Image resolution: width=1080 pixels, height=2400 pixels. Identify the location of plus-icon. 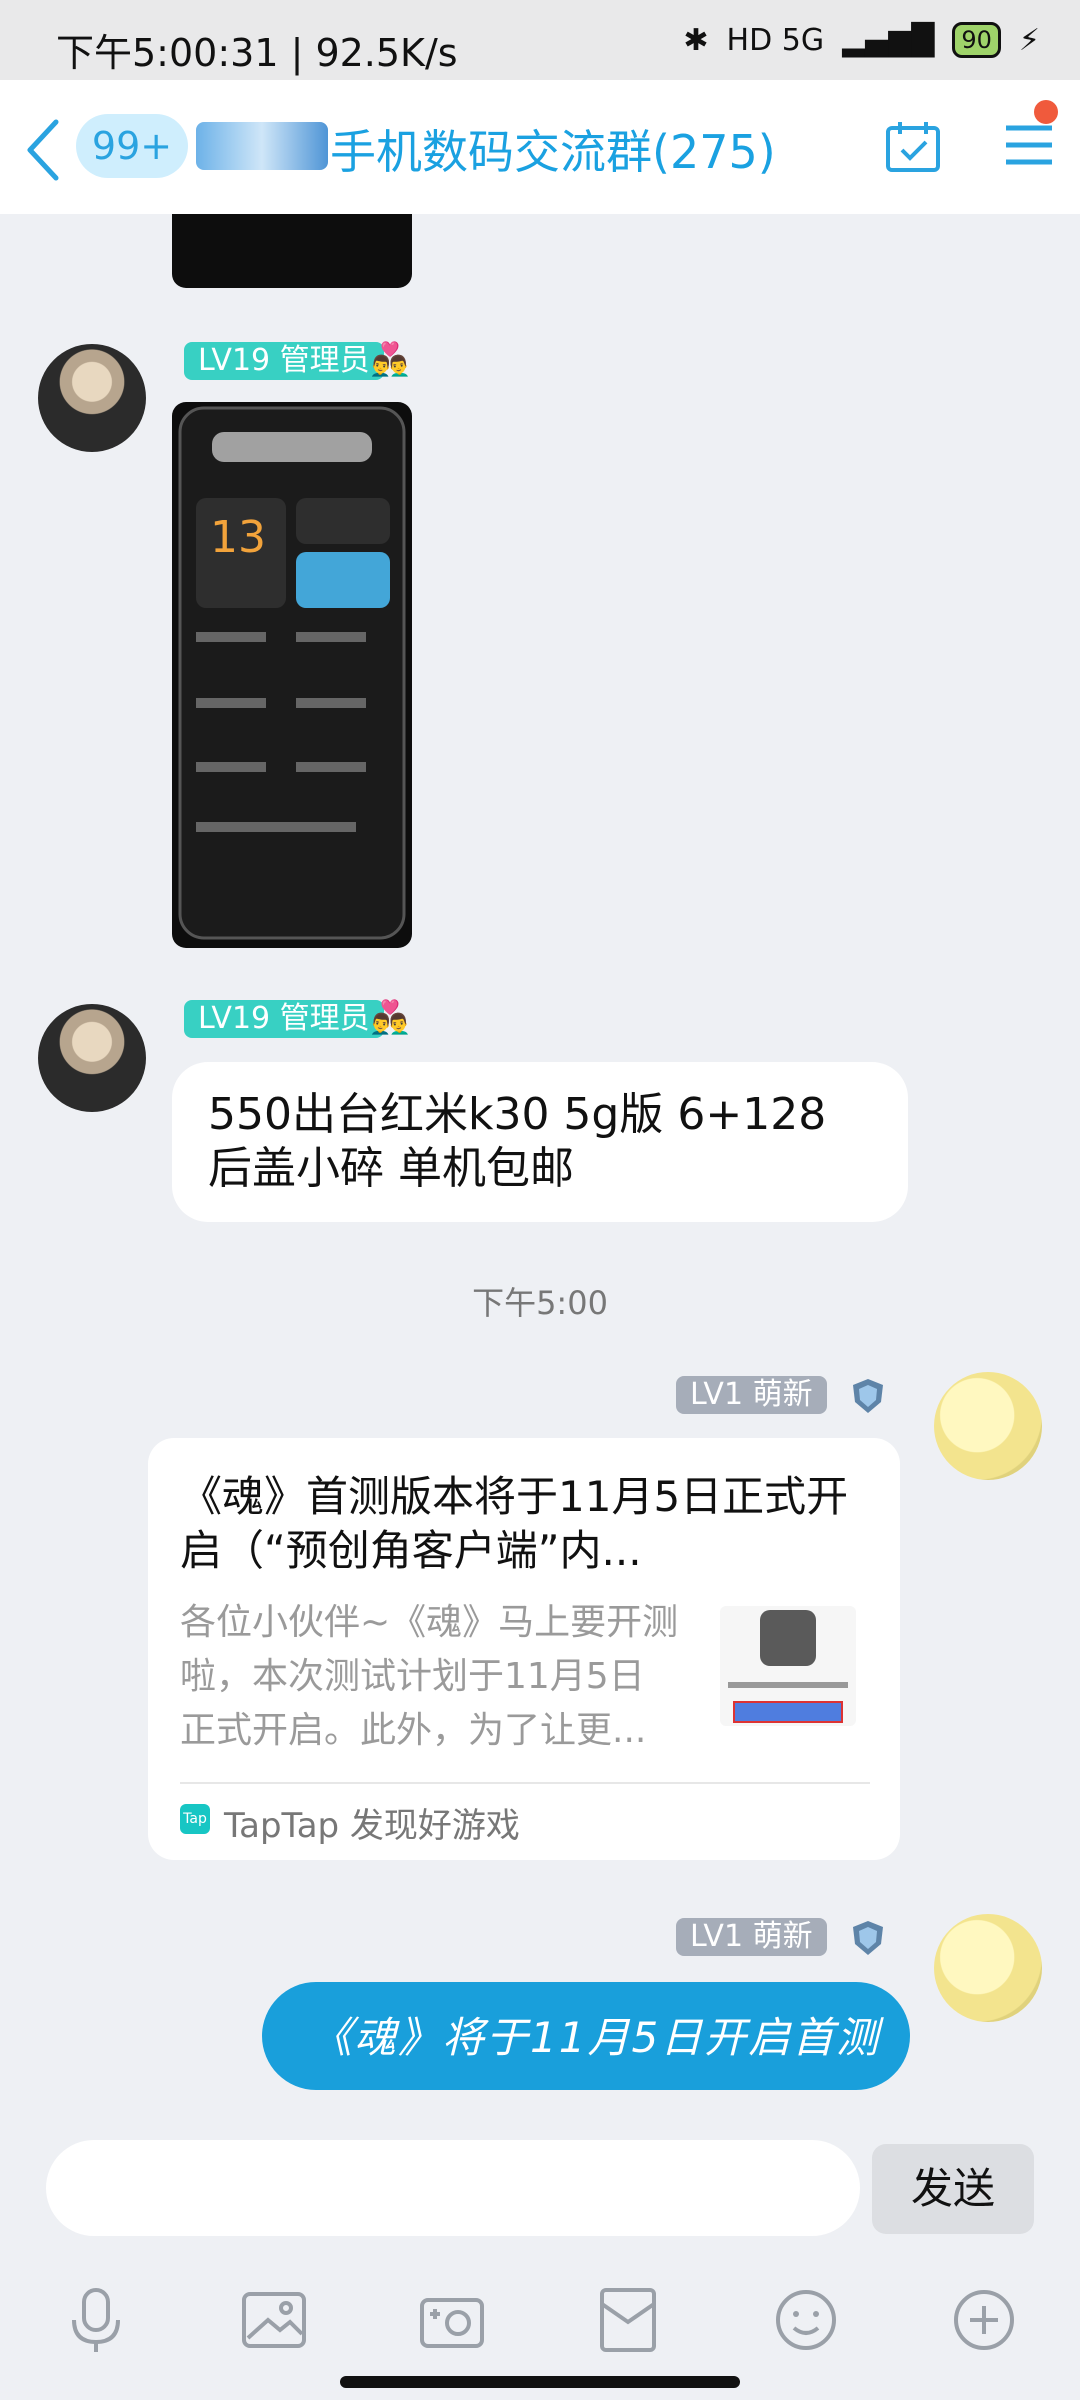
(984, 2320).